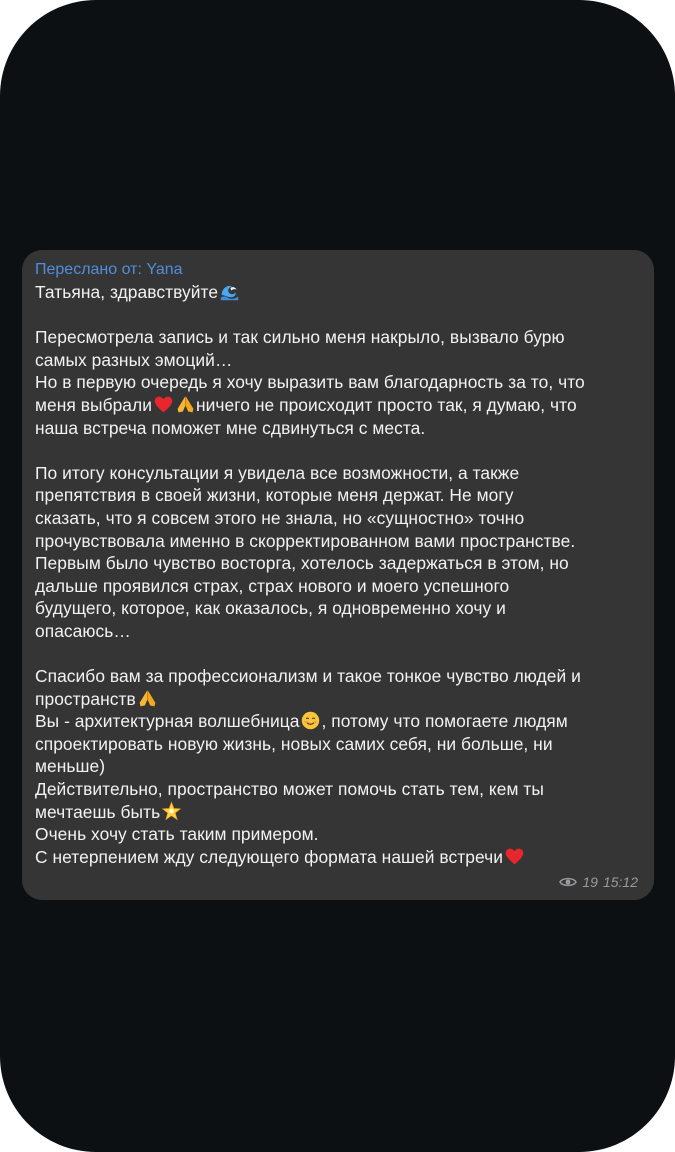 The image size is (675, 1152). What do you see at coordinates (337, 292) in the screenshot?
I see `message-line: Татьяна, здравствуйте` at bounding box center [337, 292].